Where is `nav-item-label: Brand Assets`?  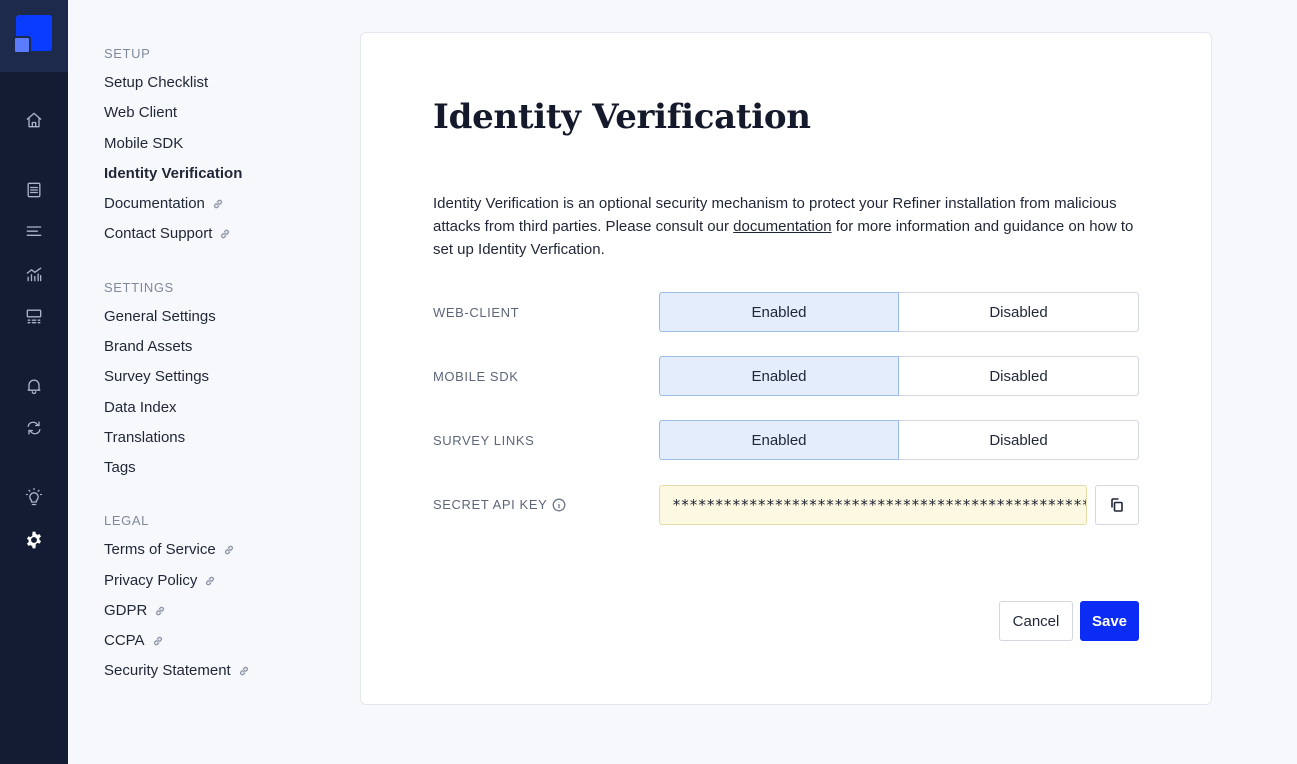 nav-item-label: Brand Assets is located at coordinates (148, 346).